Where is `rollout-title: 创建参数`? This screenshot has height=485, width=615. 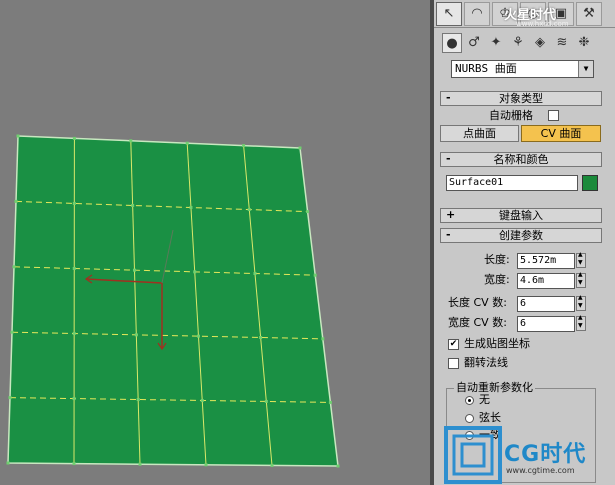 rollout-title: 创建参数 is located at coordinates (521, 235).